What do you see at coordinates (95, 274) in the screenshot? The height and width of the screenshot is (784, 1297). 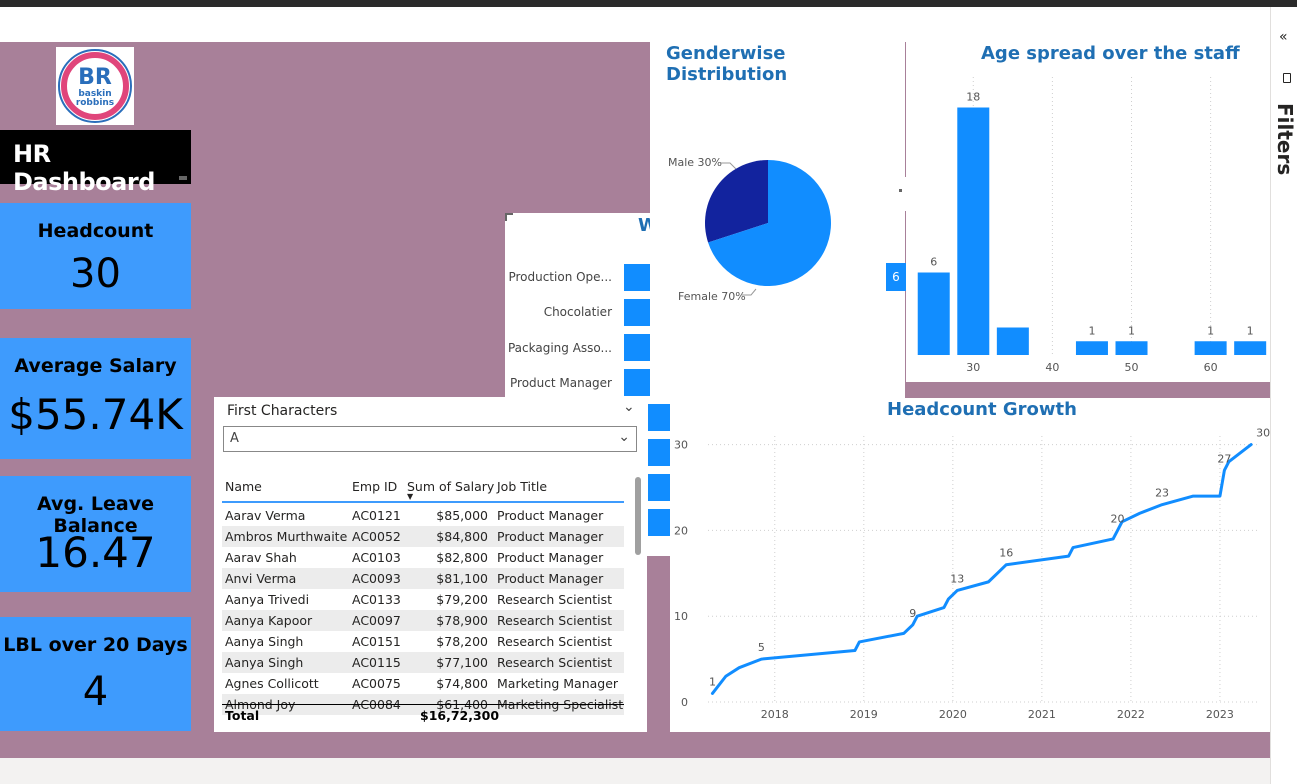 I see `kpi-value: 30` at bounding box center [95, 274].